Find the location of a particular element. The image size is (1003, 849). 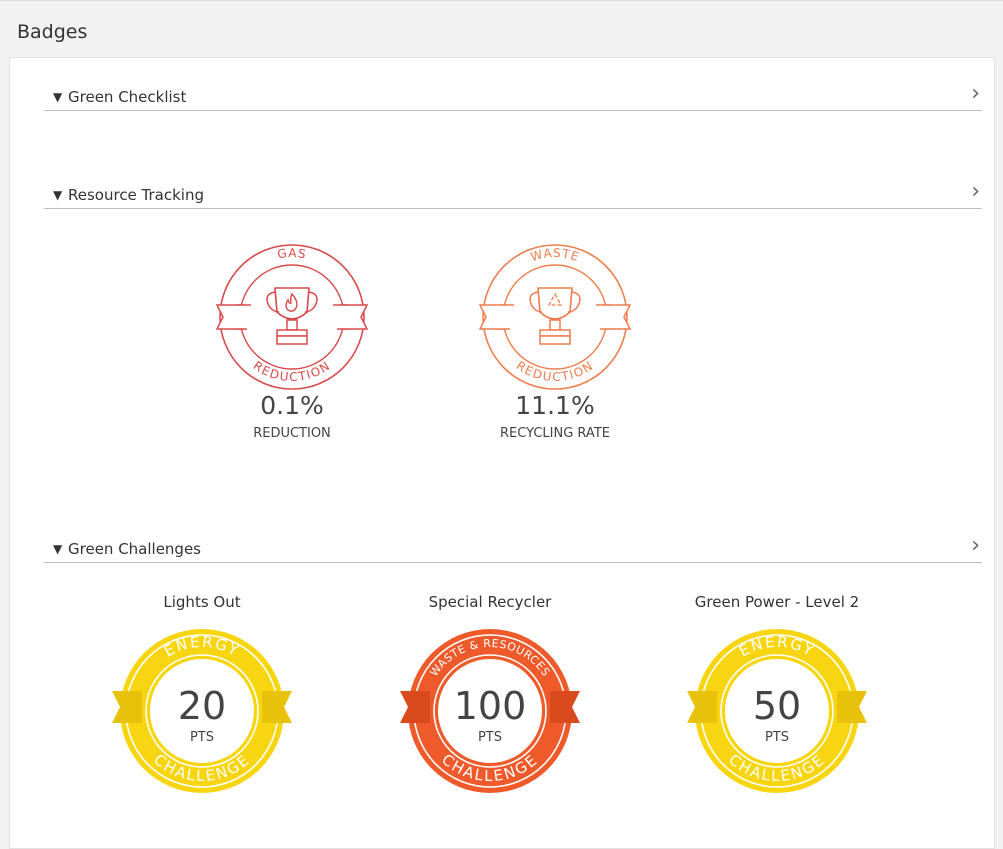

challenge-emblem: 20PTSENERGYCHALLENGE is located at coordinates (202, 711).